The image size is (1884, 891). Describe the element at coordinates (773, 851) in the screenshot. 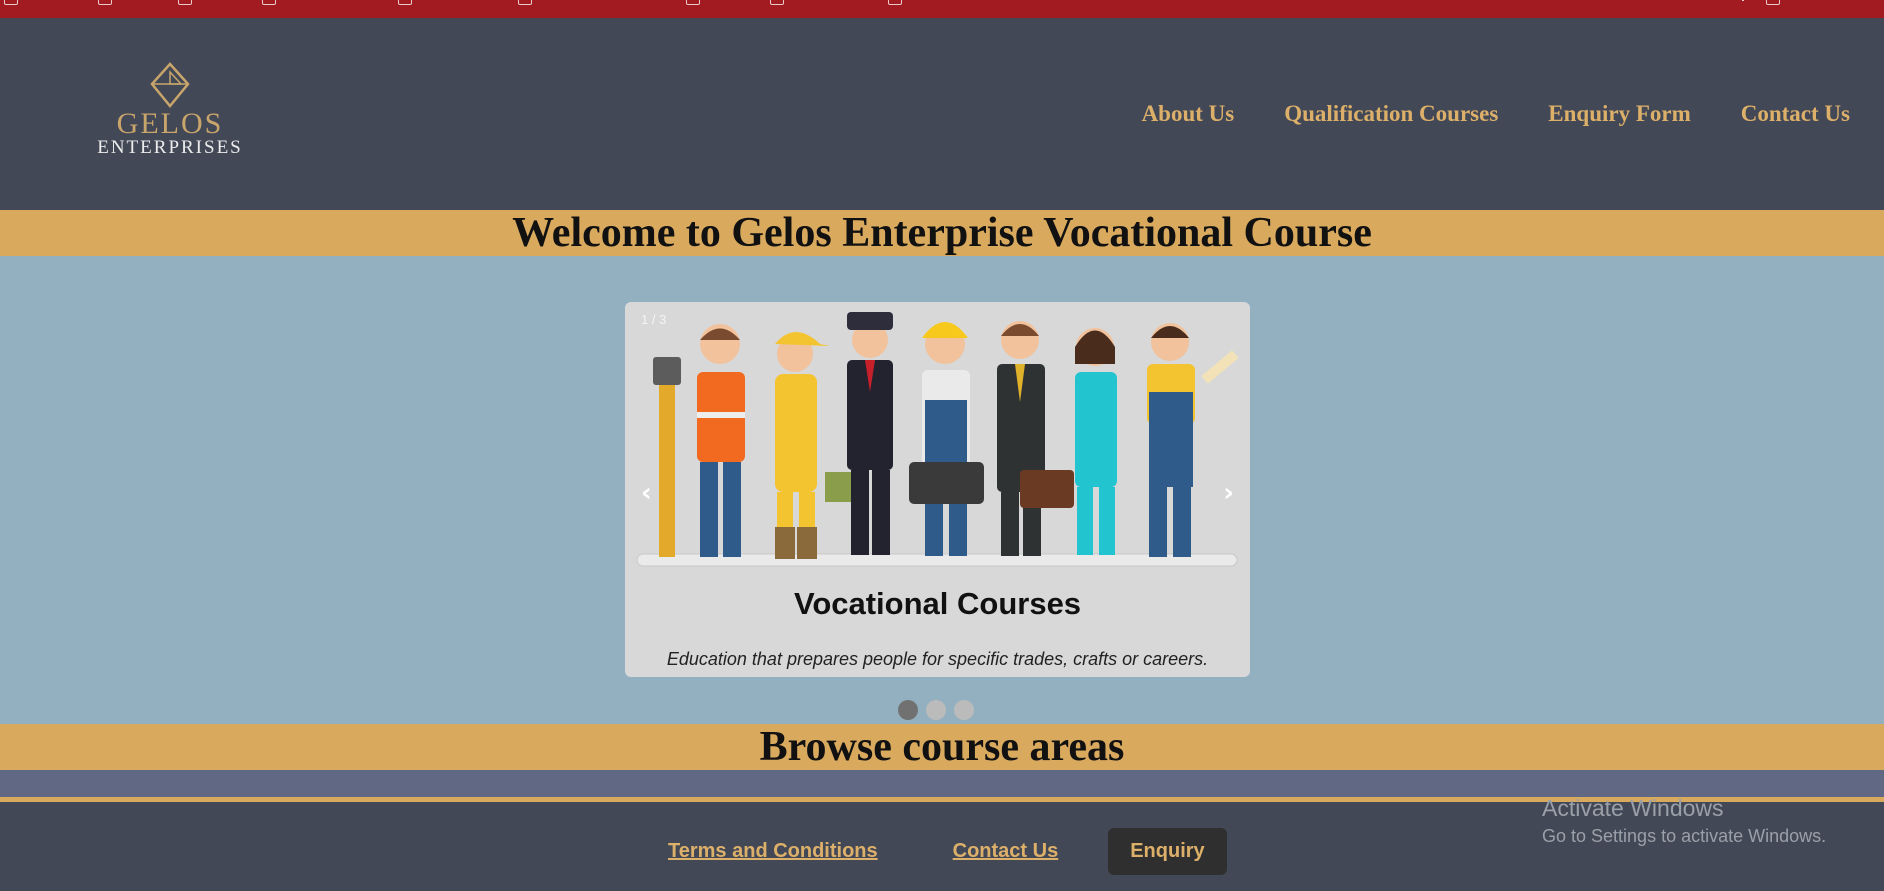

I see `terms-link: Terms and Conditions` at that location.